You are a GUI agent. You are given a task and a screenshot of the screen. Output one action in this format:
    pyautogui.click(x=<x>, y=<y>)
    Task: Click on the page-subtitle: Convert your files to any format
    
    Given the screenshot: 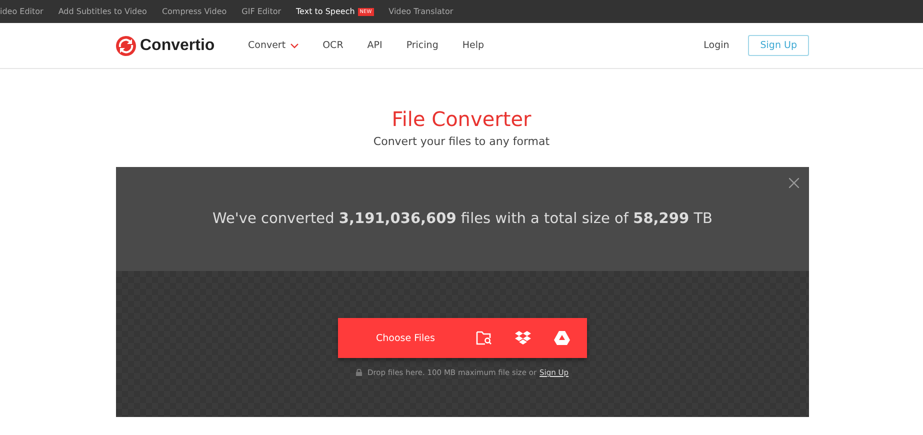 What is the action you would take?
    pyautogui.click(x=461, y=141)
    